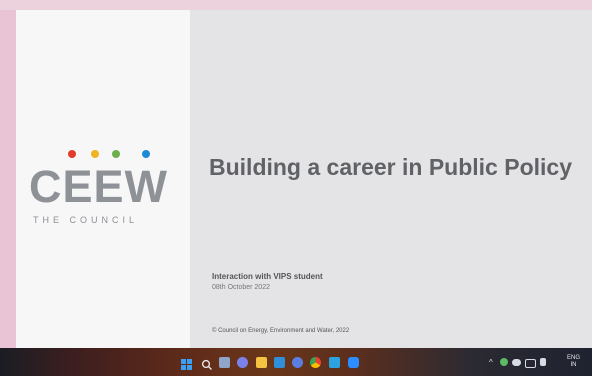 This screenshot has width=592, height=376. I want to click on mail-icon, so click(297, 362).